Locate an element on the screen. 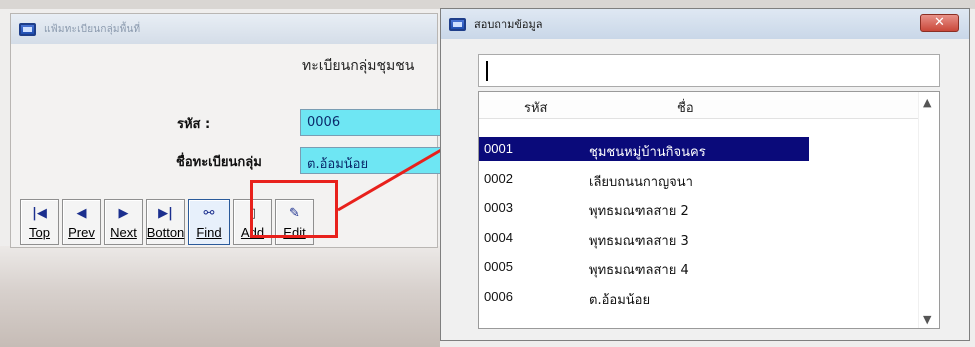 The width and height of the screenshot is (975, 347). table-row: 0006 ต.อ้อมน้อย is located at coordinates (644, 297).